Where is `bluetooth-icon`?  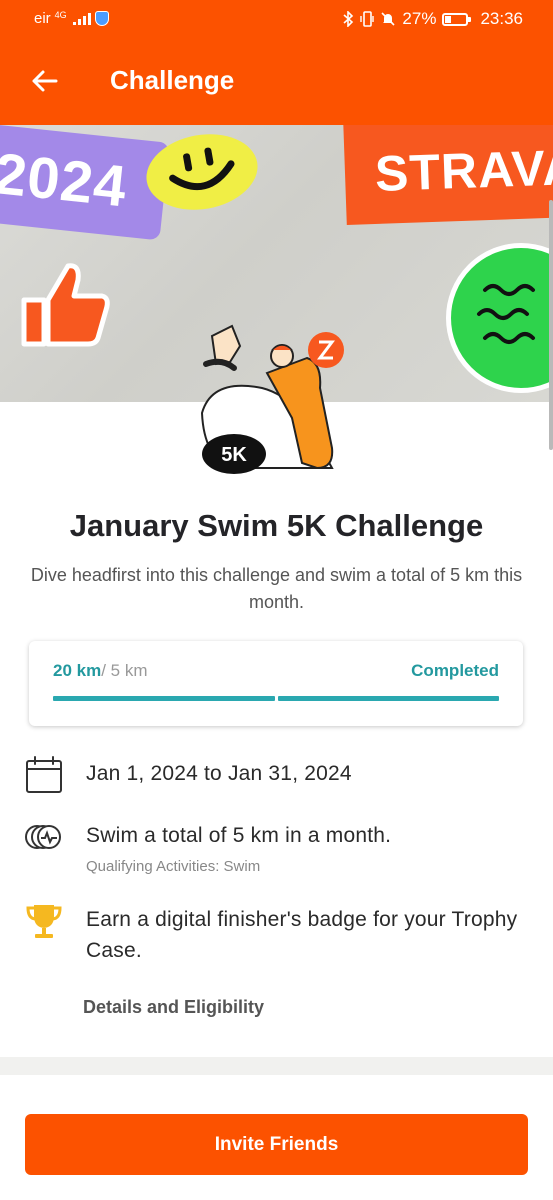
bluetooth-icon is located at coordinates (348, 19).